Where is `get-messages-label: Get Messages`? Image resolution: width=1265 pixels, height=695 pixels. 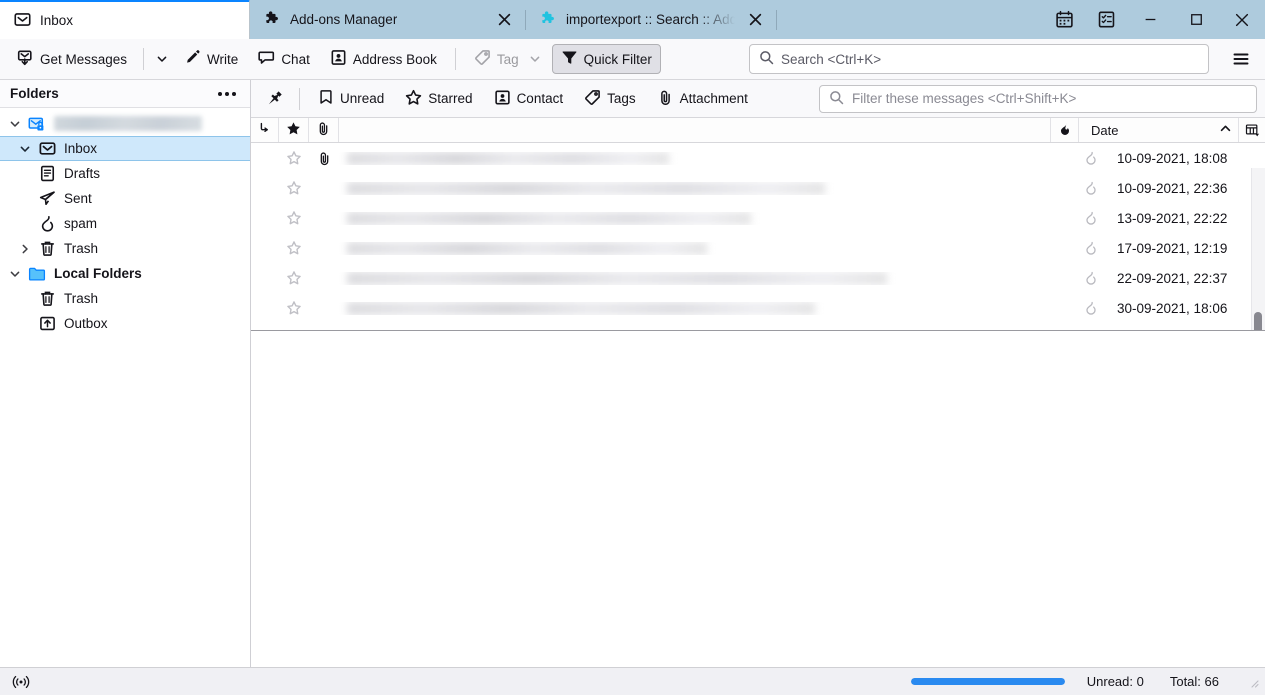
get-messages-label: Get Messages is located at coordinates (84, 59).